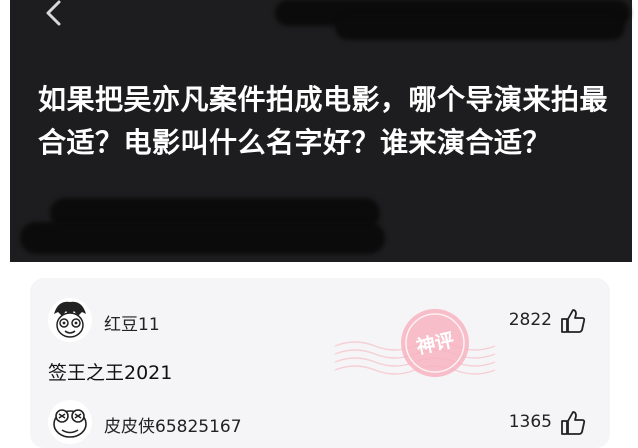  Describe the element at coordinates (530, 320) in the screenshot. I see `like-count: 2822` at that location.